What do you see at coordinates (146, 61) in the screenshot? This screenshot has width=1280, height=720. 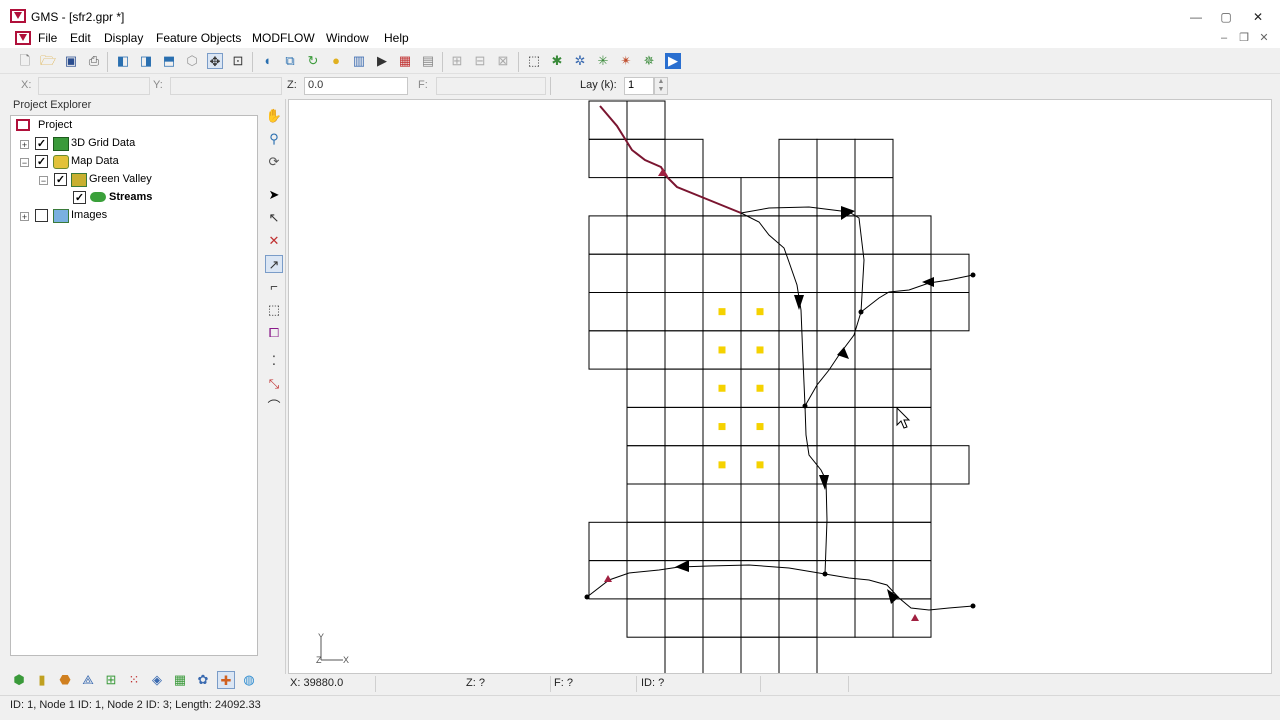 I see `cube-side-icon: ◨` at bounding box center [146, 61].